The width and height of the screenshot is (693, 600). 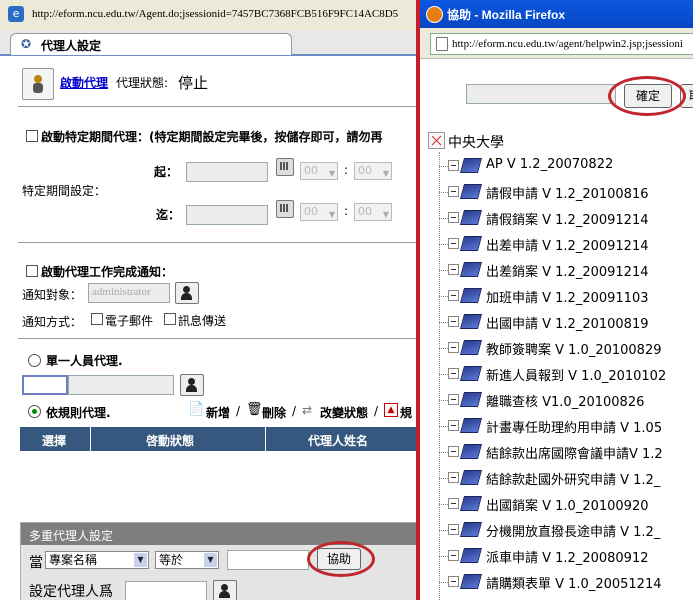 What do you see at coordinates (254, 409) in the screenshot?
I see `trash-icon: 🗑` at bounding box center [254, 409].